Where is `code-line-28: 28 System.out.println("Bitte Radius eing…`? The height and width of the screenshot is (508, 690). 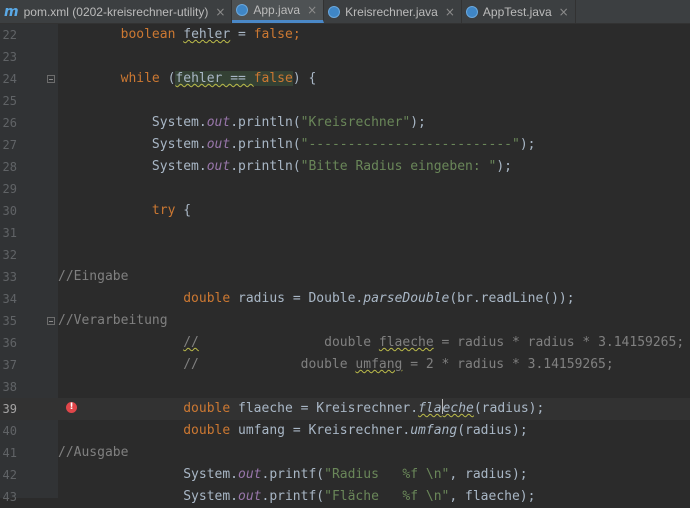 code-line-28: 28 System.out.println("Bitte Radius eing… is located at coordinates (345, 167).